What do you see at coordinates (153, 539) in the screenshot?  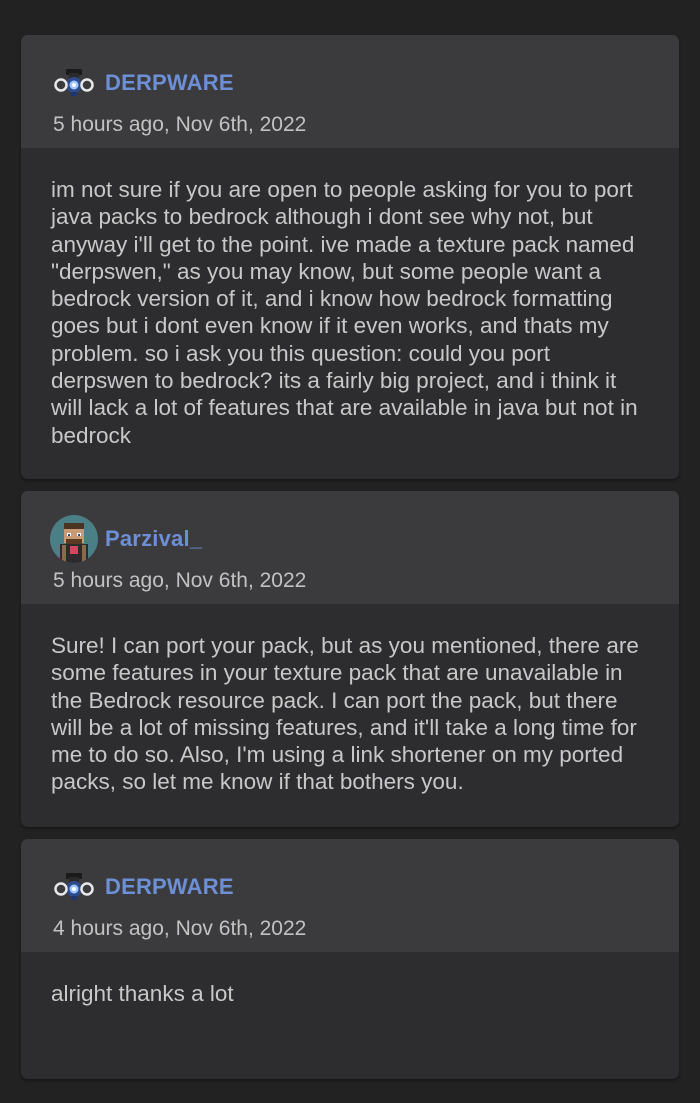 I see `author-name: Parzival_` at bounding box center [153, 539].